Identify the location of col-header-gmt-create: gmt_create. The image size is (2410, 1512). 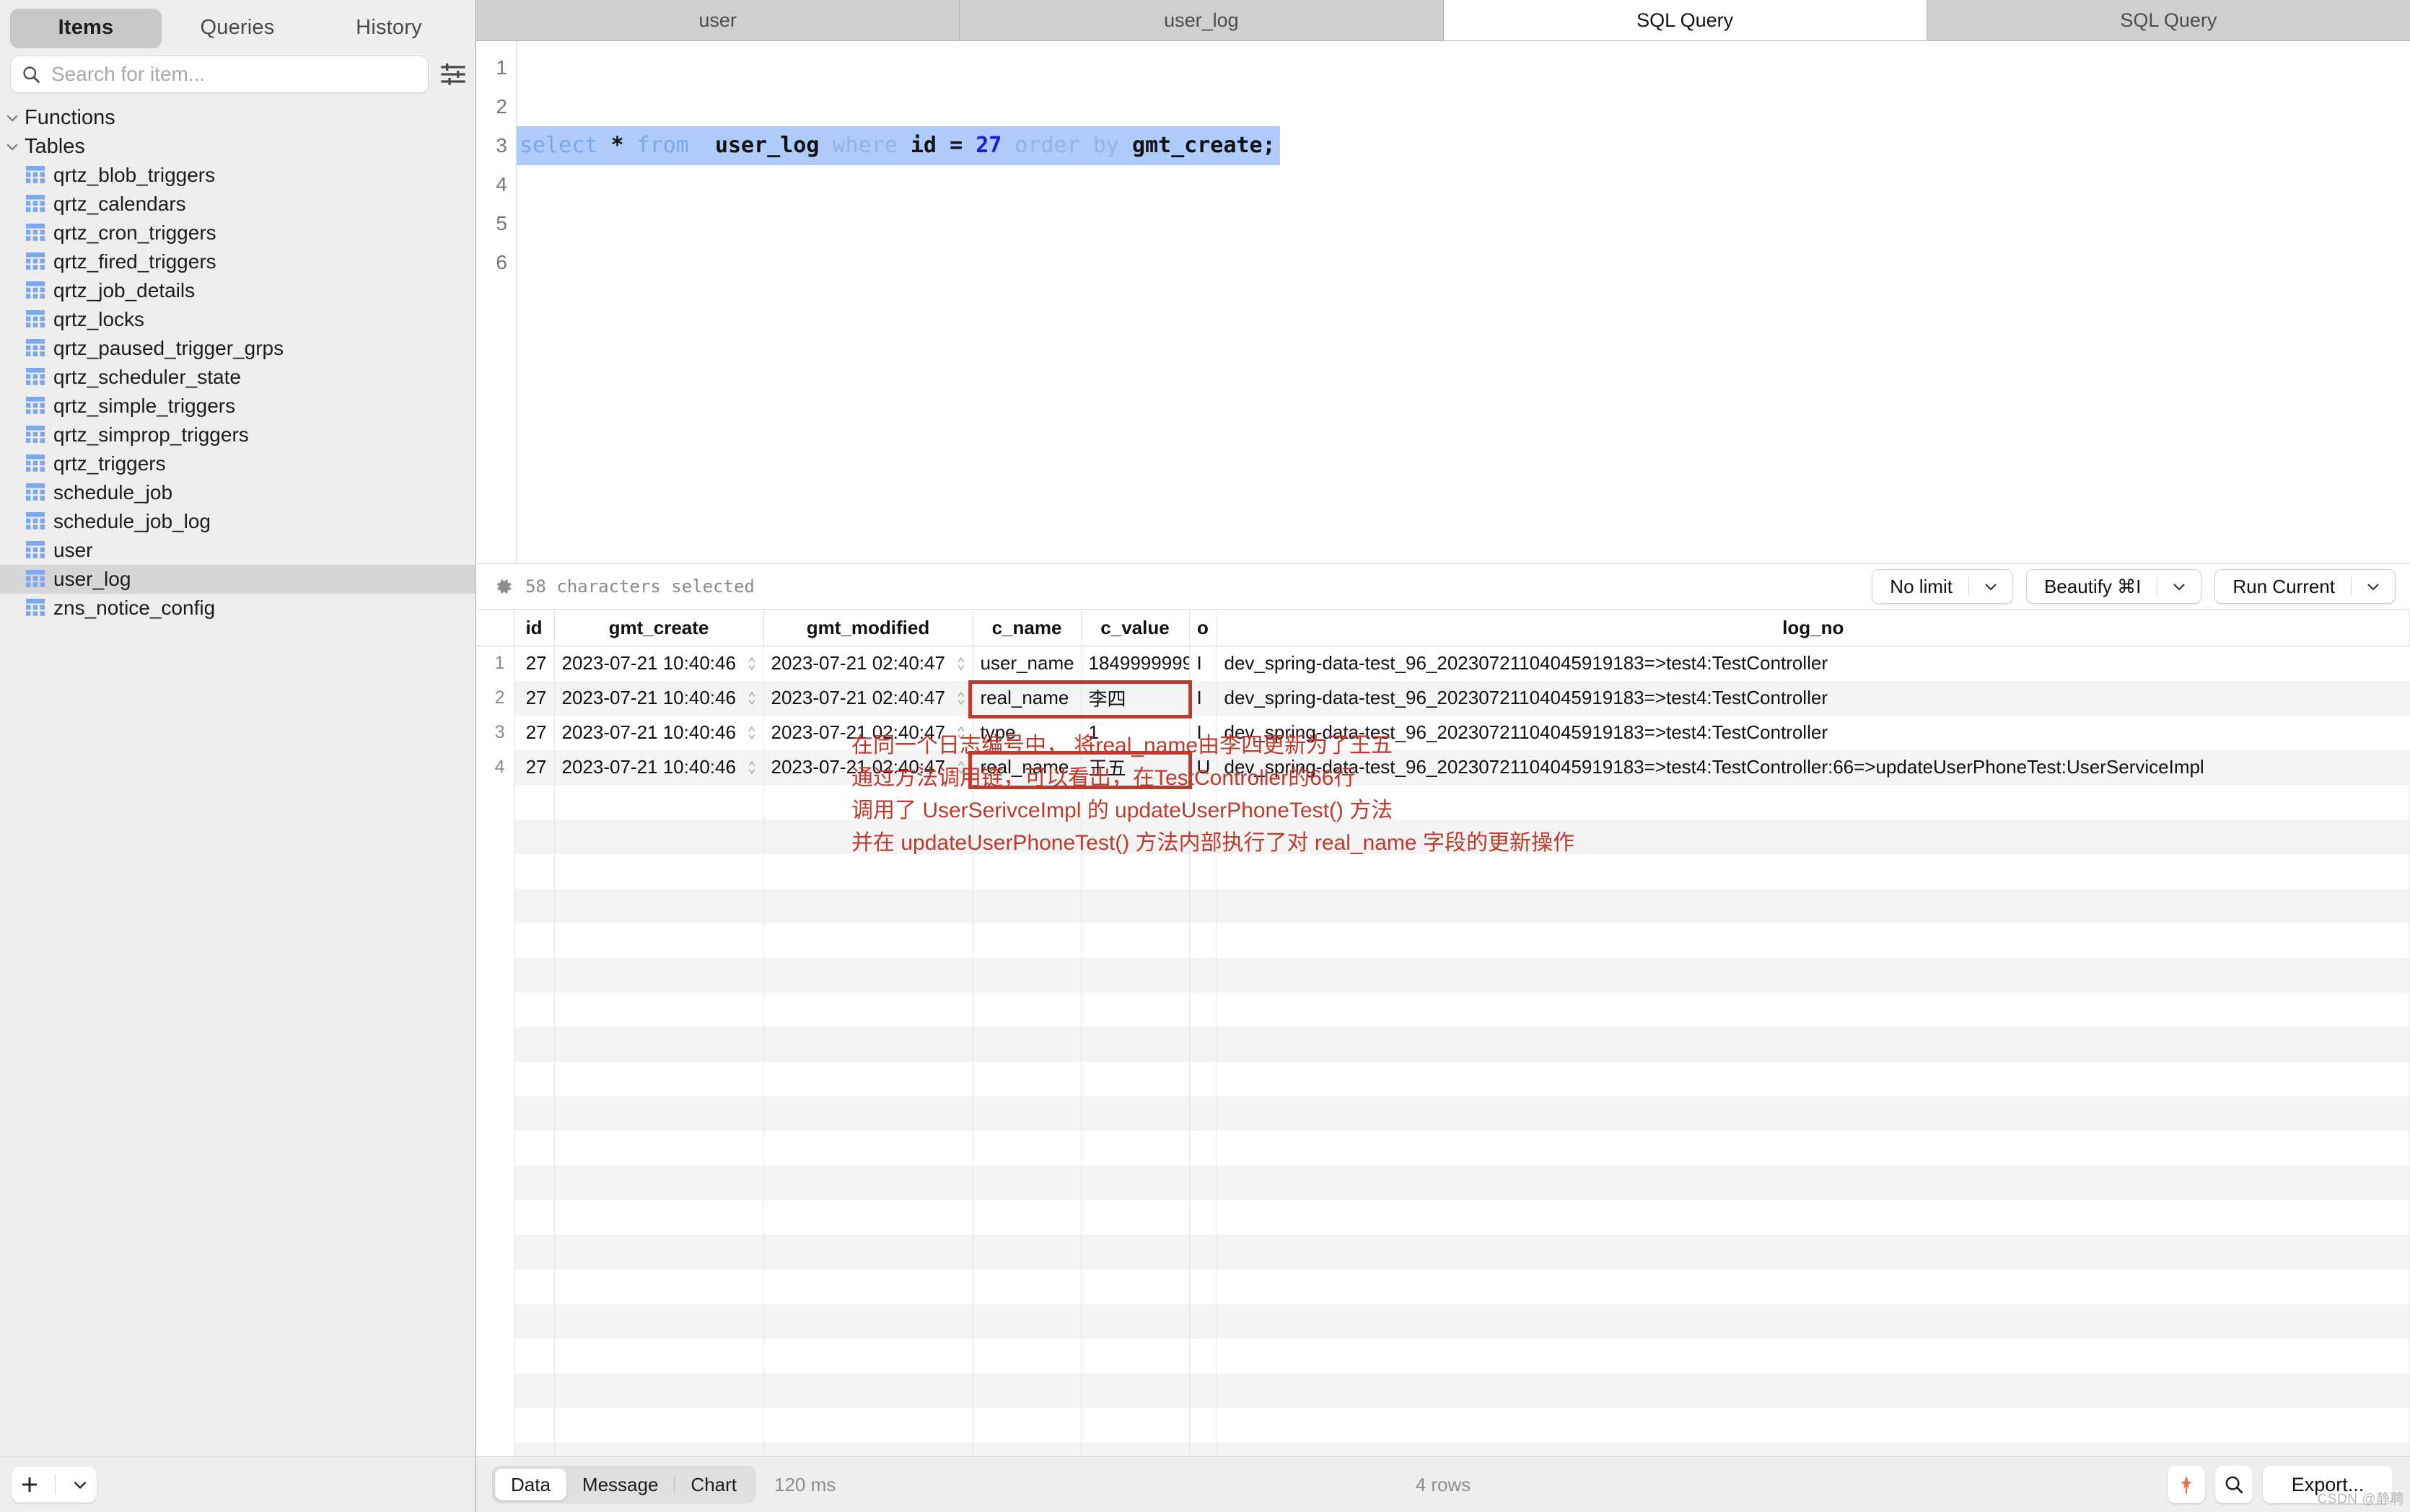
(659, 628).